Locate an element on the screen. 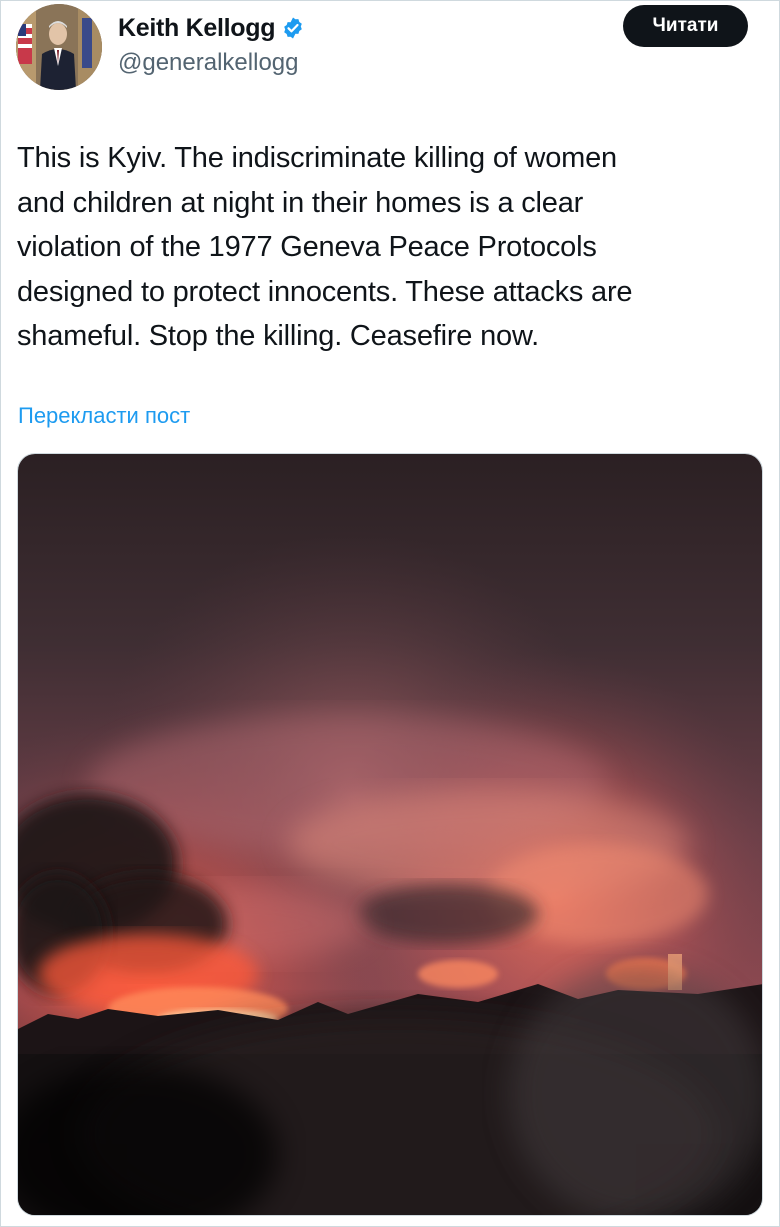  translate-post-link: Перекласти пост is located at coordinates (104, 416).